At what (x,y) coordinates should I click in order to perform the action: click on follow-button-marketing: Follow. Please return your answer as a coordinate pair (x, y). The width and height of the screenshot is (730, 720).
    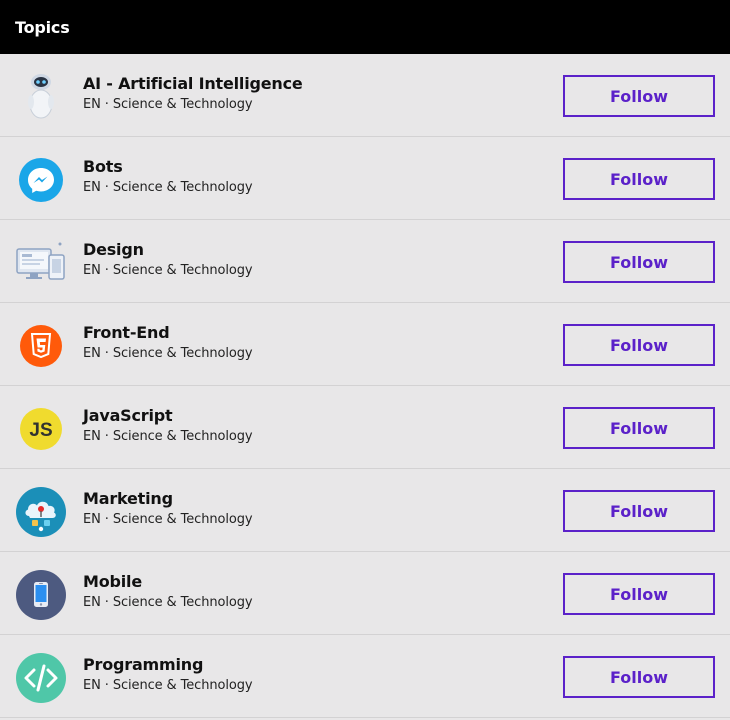
    Looking at the image, I should click on (639, 511).